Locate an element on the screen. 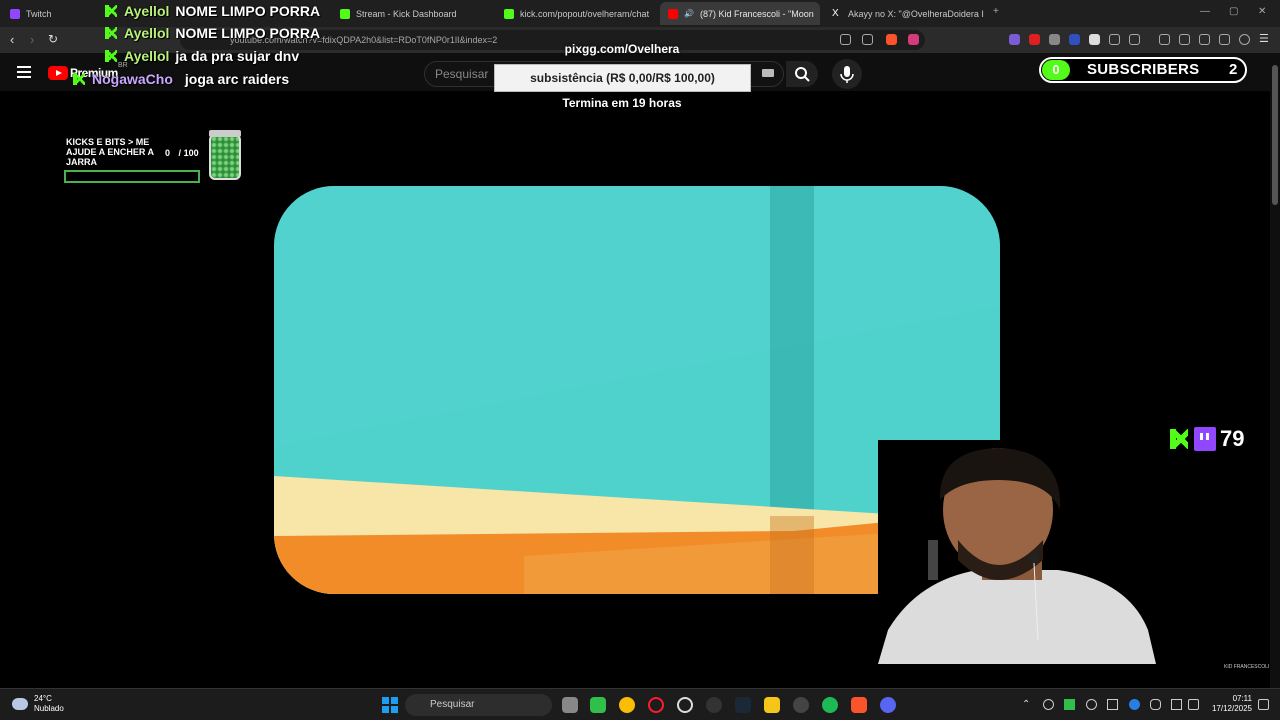 Image resolution: width=1280 pixels, height=720 pixels. streamer-avatar is located at coordinates (1017, 552).